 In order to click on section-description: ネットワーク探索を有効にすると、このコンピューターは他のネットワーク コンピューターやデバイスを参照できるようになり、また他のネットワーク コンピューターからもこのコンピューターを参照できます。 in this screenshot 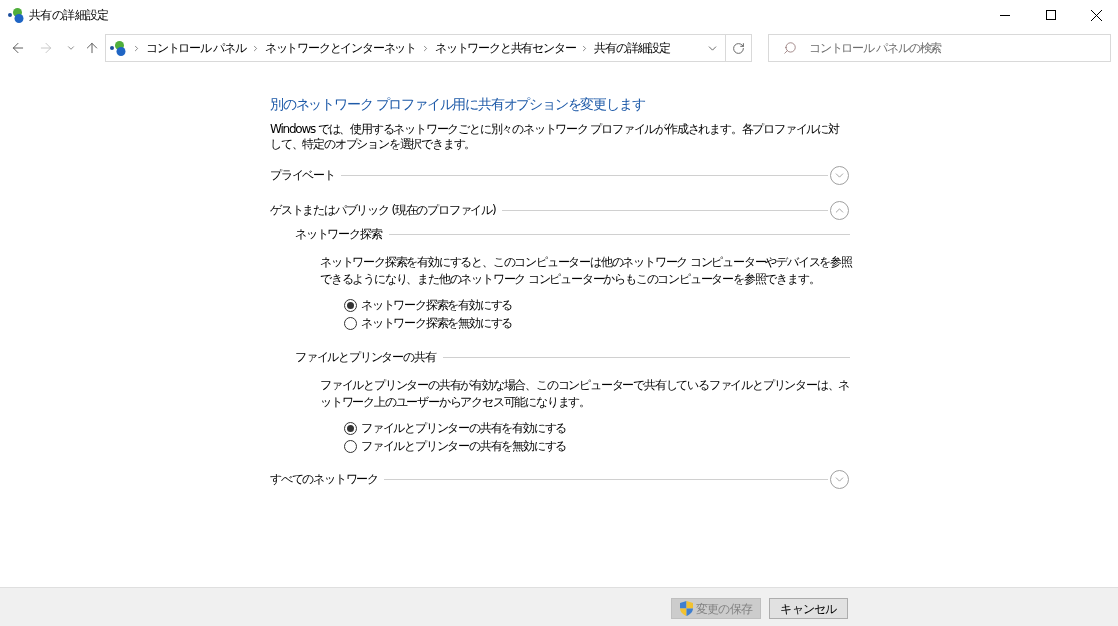, I will do `click(586, 271)`.